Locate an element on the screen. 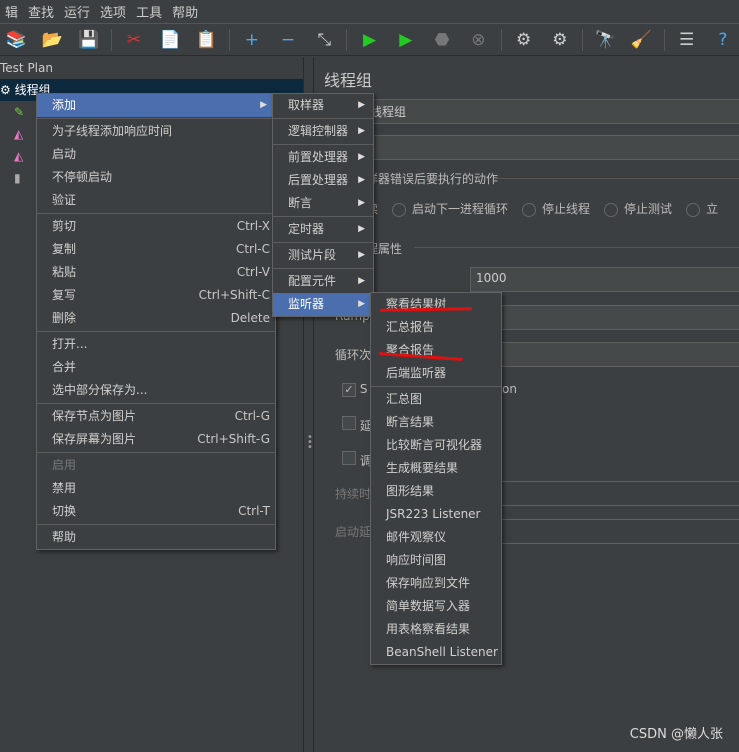 The height and width of the screenshot is (752, 739). expand-button: + is located at coordinates (252, 40).